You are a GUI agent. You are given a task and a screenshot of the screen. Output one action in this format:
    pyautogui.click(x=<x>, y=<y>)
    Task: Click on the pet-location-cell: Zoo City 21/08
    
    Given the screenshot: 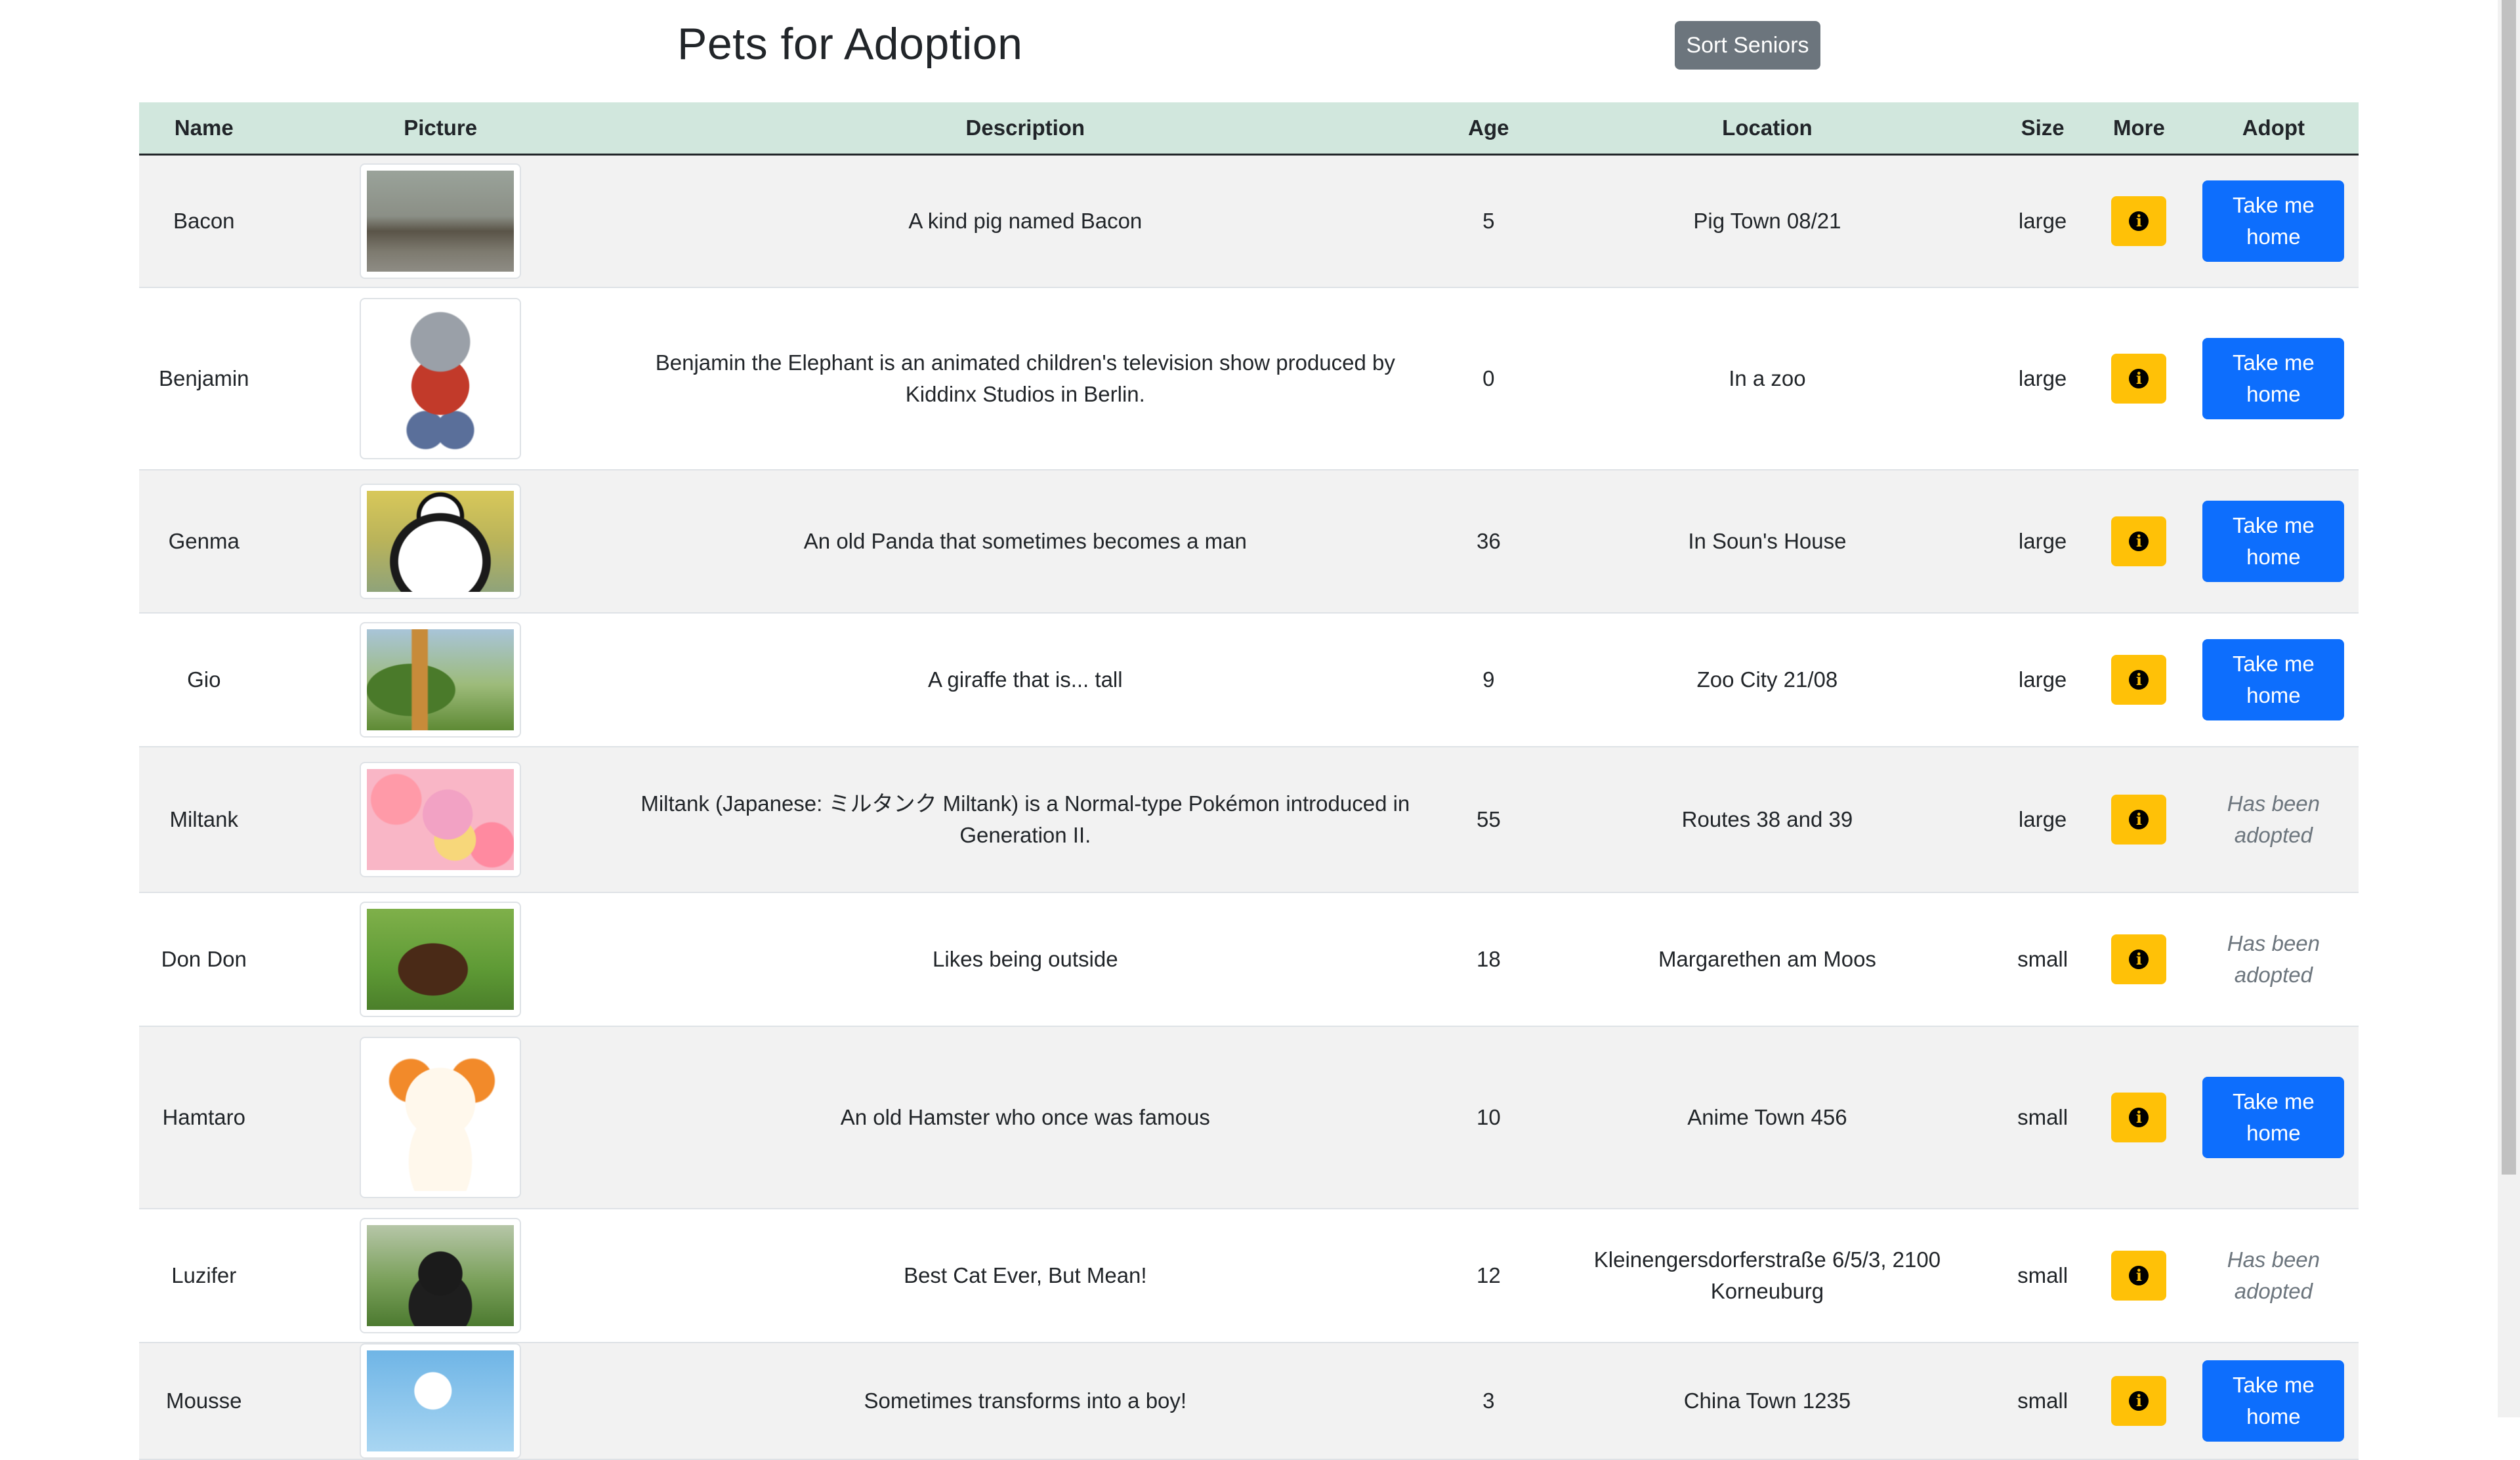 What is the action you would take?
    pyautogui.click(x=1767, y=679)
    